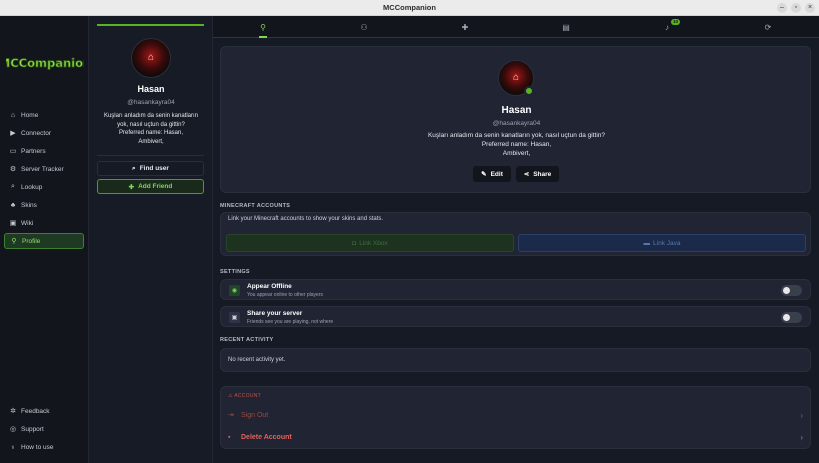  What do you see at coordinates (275, 313) in the screenshot?
I see `setting-title: Share your server` at bounding box center [275, 313].